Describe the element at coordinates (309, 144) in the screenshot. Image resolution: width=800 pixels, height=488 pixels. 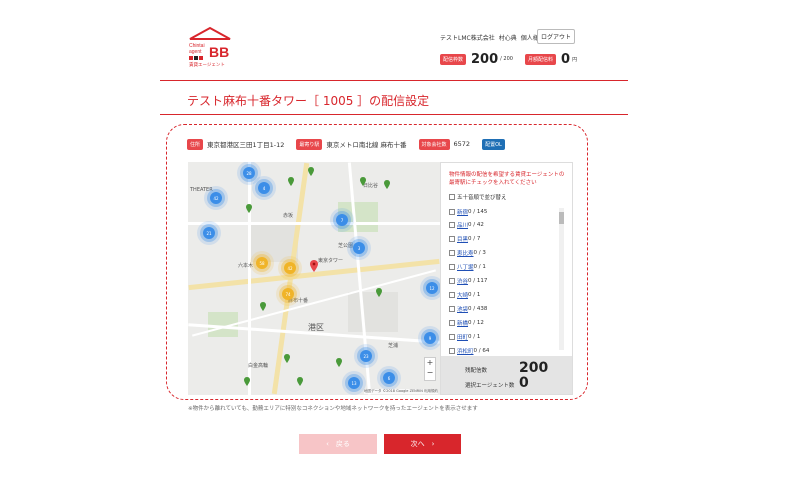
I see `station-label: 最寄り駅` at that location.